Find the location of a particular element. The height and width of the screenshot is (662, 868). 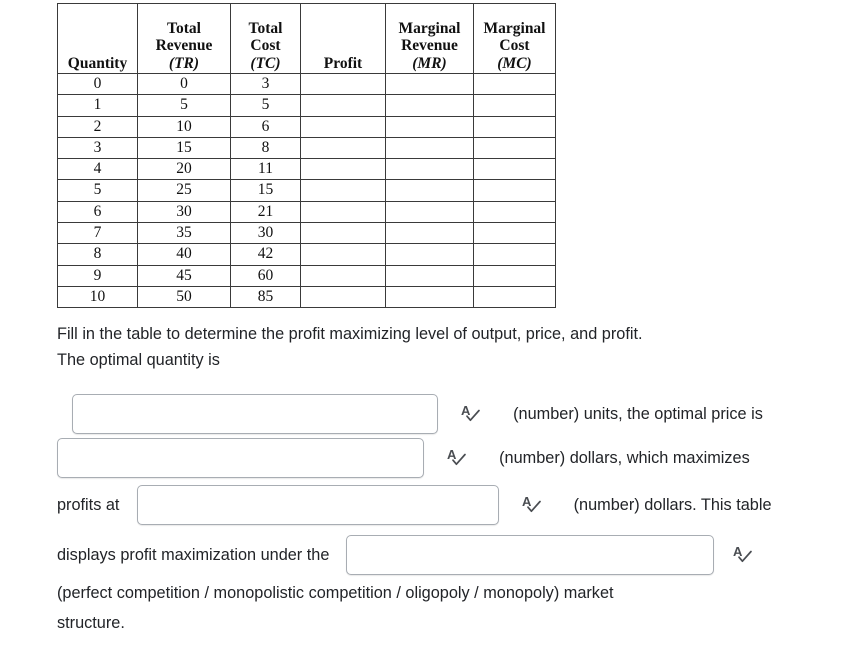

table-row: 6 30 21 is located at coordinates (306, 212).